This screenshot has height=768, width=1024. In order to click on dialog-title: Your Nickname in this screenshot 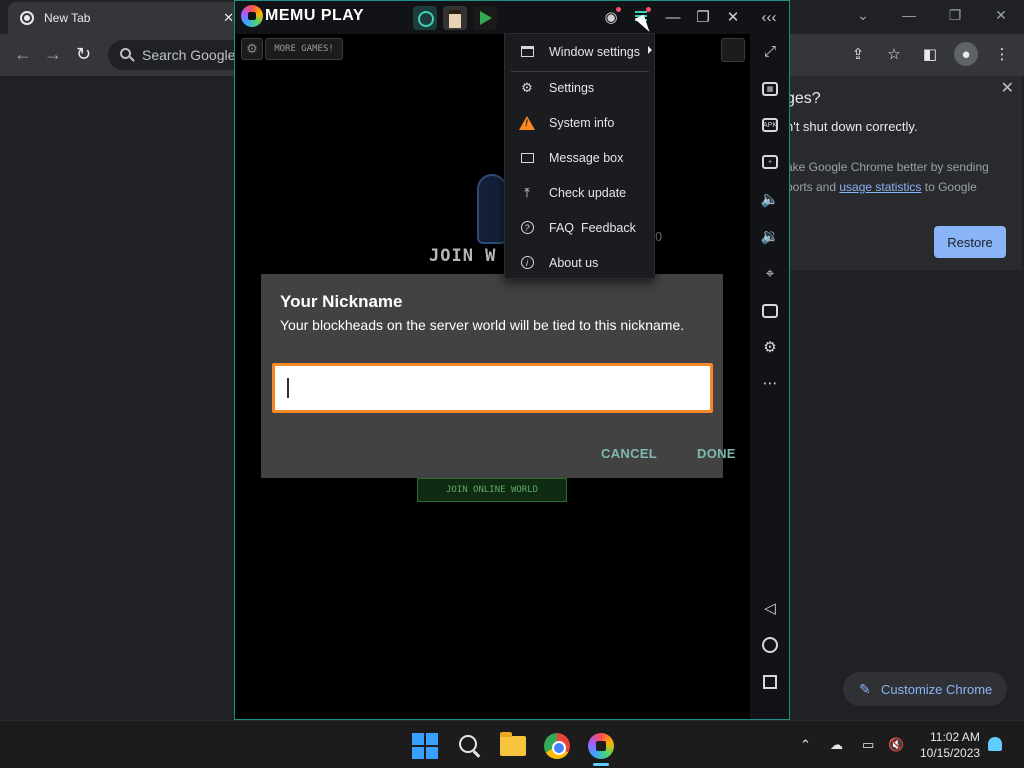, I will do `click(341, 301)`.